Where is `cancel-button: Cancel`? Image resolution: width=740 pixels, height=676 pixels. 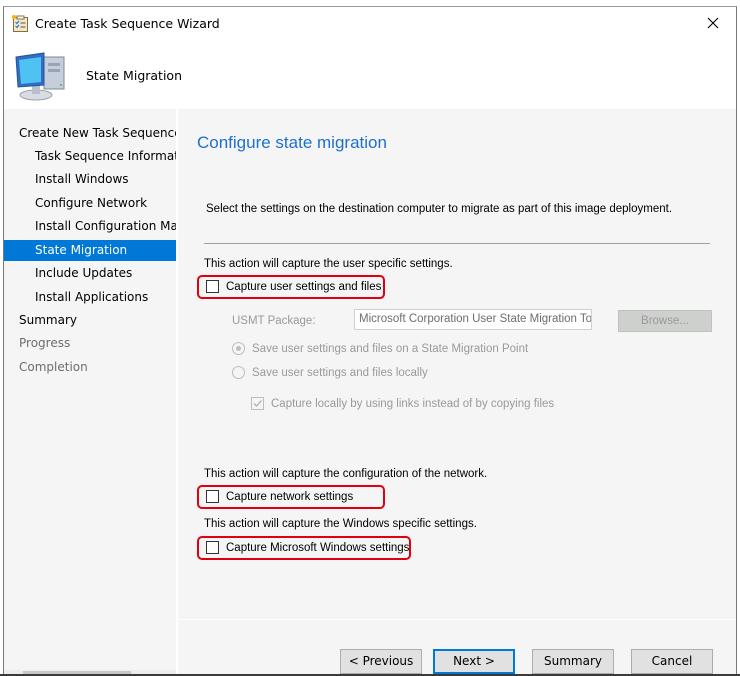
cancel-button: Cancel is located at coordinates (672, 661).